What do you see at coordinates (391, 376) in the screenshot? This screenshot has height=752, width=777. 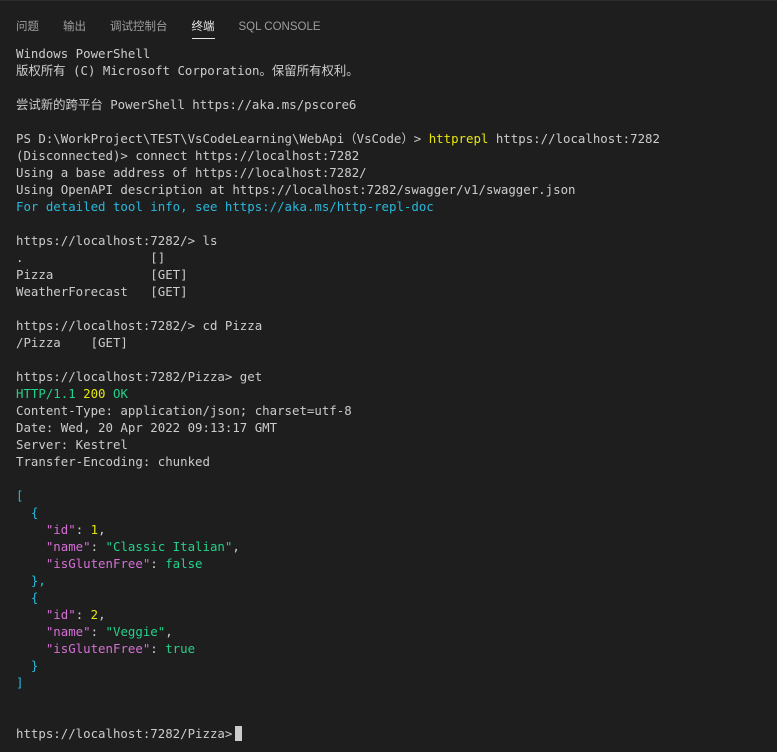 I see `terminal-line: https://localhost:7282/Pizza> get` at bounding box center [391, 376].